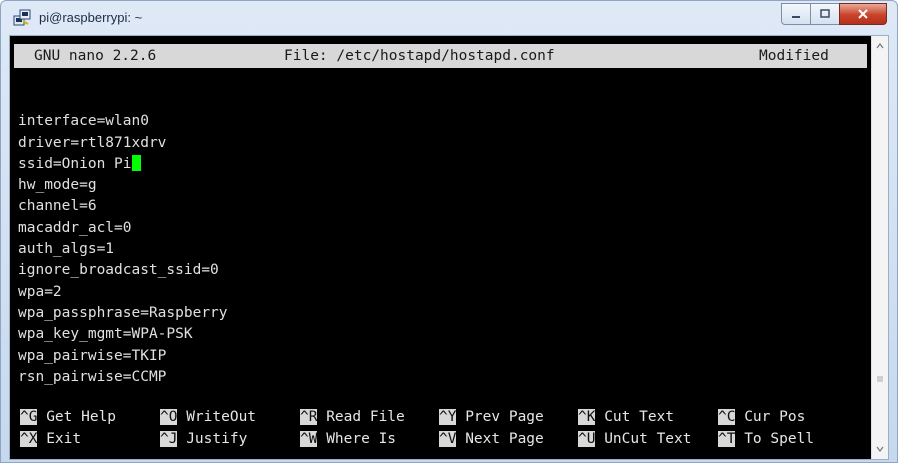  Describe the element at coordinates (448, 417) in the screenshot. I see `shortcut-key: ^Y` at that location.